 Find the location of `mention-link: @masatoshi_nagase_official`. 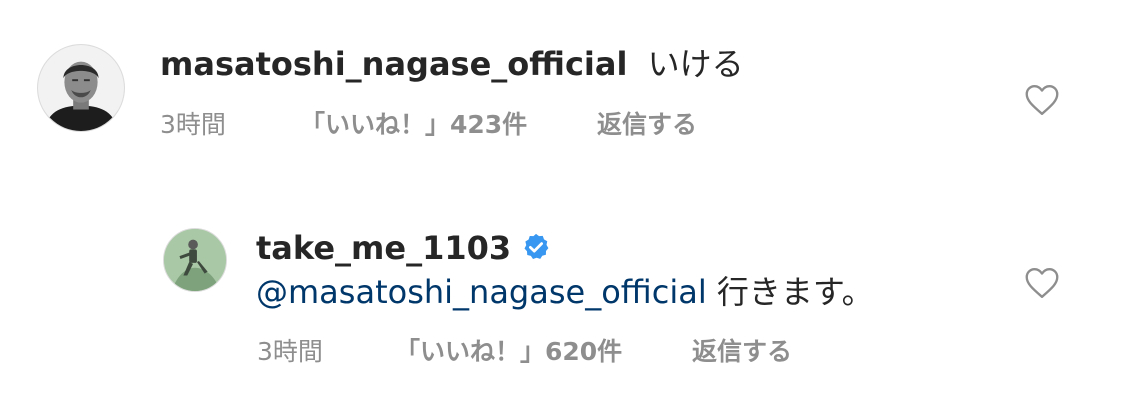

mention-link: @masatoshi_nagase_official is located at coordinates (481, 292).